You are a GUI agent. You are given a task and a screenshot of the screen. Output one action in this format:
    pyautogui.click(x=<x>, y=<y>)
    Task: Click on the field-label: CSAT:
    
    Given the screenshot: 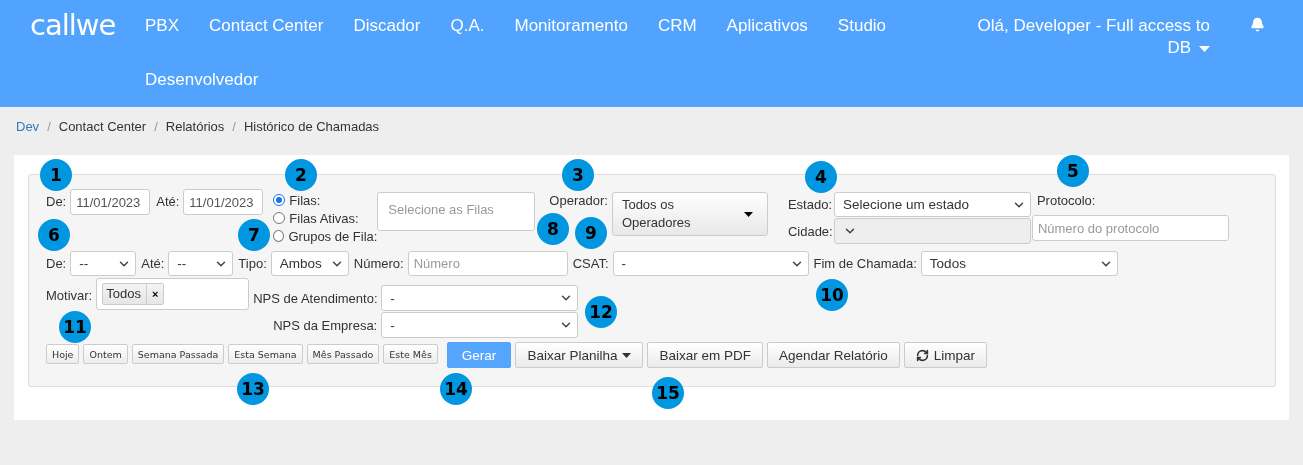 What is the action you would take?
    pyautogui.click(x=590, y=263)
    